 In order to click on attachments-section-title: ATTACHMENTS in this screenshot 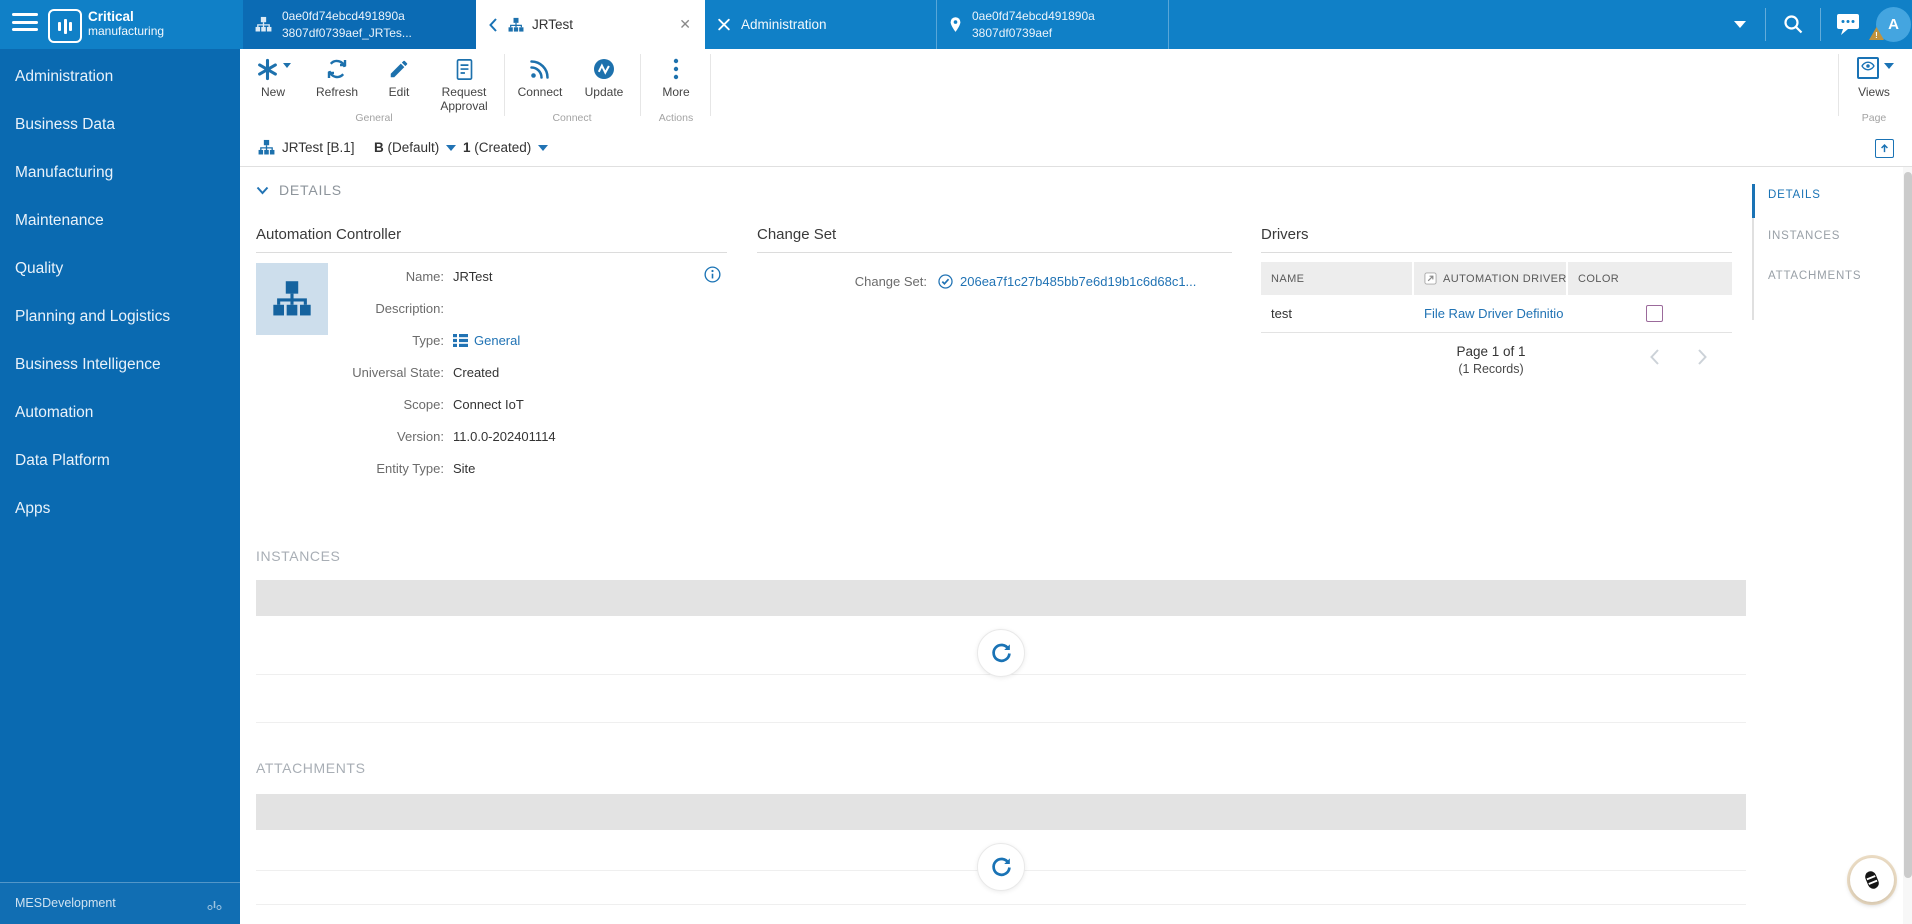, I will do `click(311, 768)`.